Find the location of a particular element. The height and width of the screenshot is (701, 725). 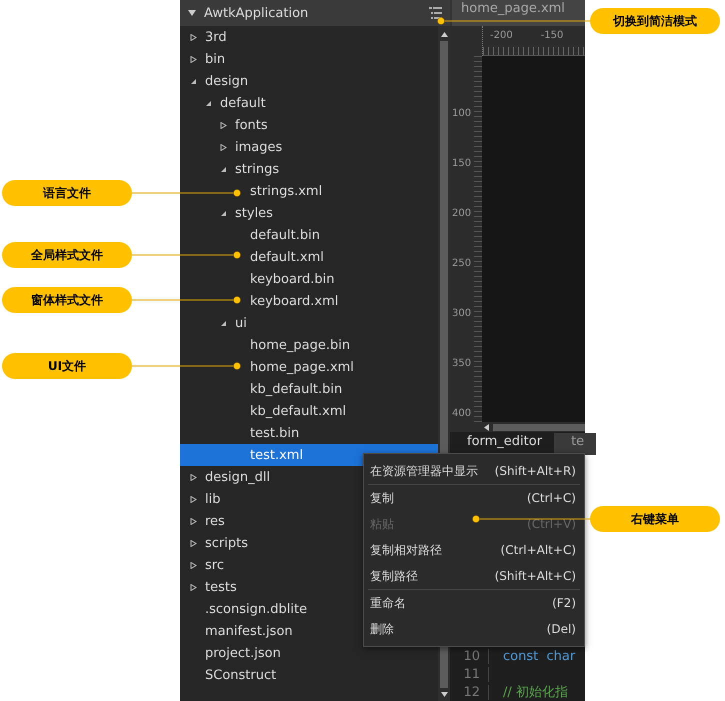

tree-item: 3rd is located at coordinates (309, 37).